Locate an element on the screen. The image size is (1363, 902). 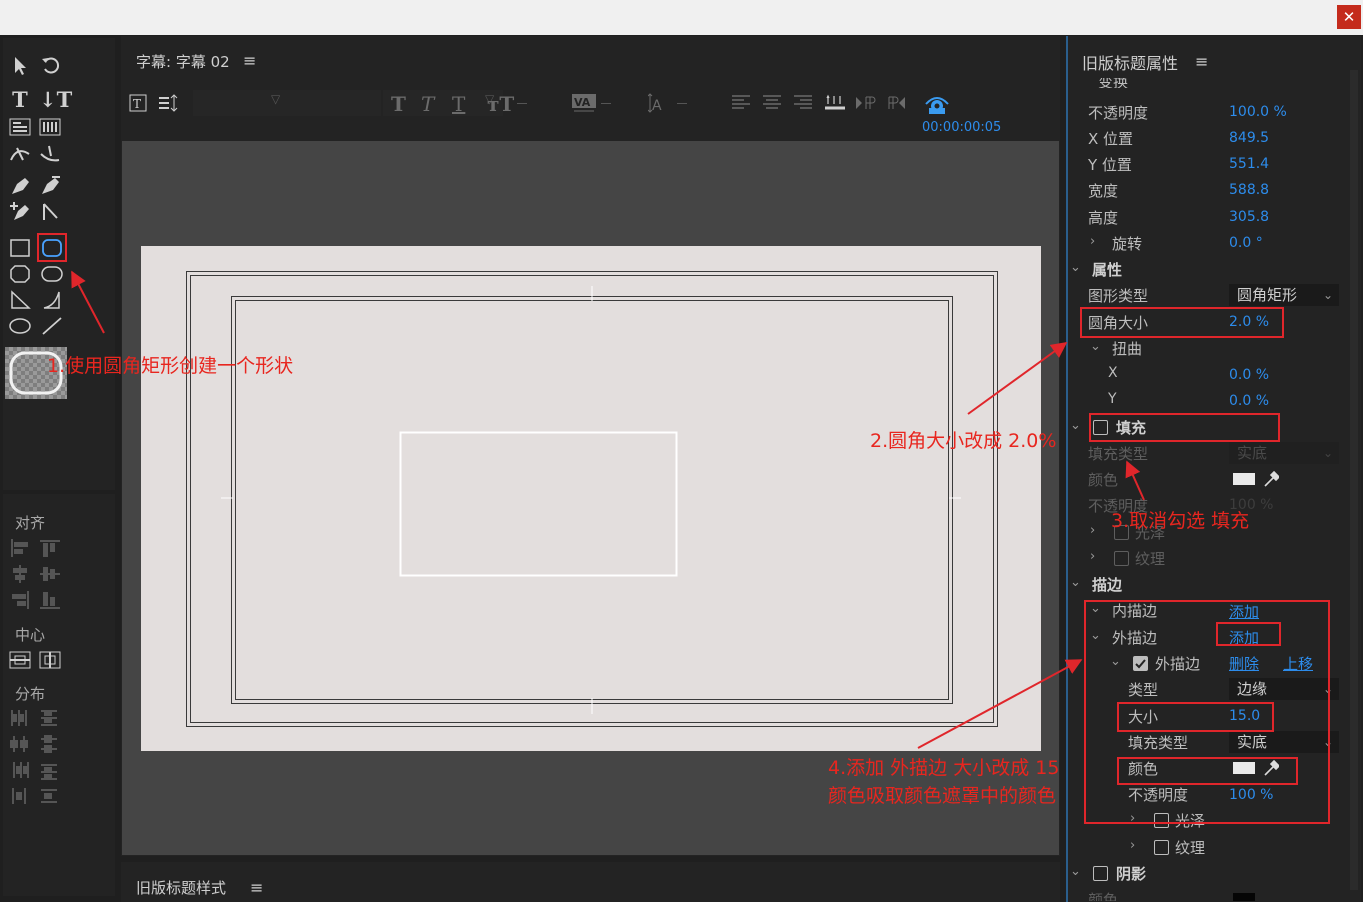
annotation-step-2: 2.圆角大小改成 2.0% is located at coordinates (963, 441).